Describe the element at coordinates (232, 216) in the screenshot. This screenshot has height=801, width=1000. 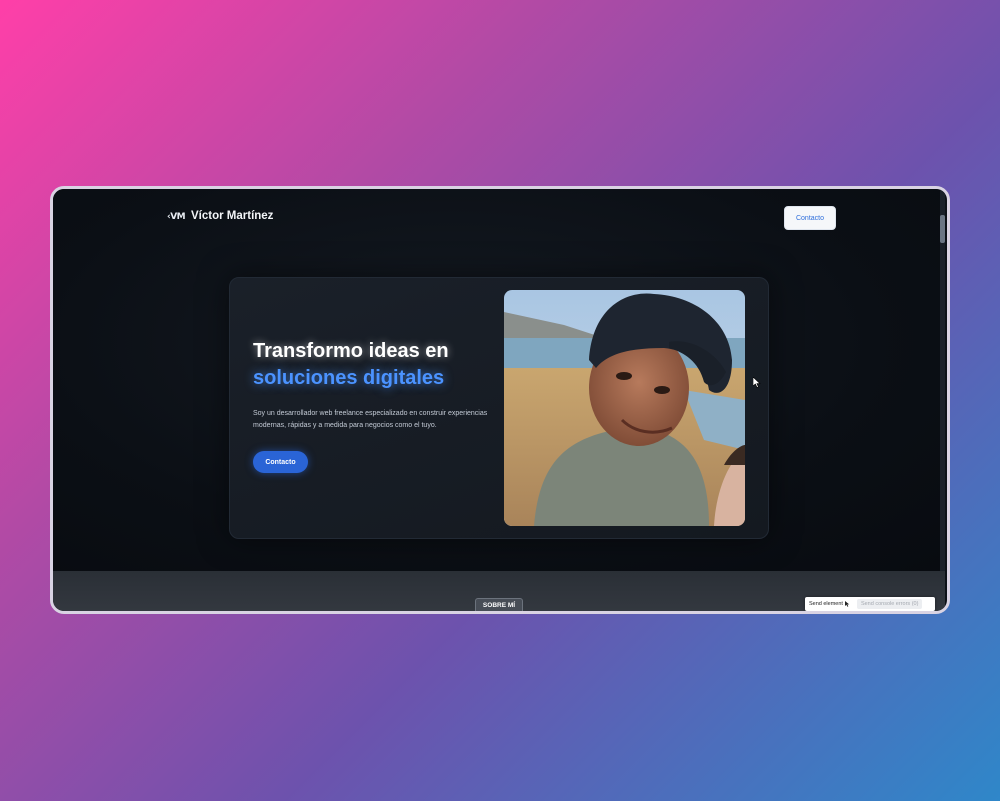
I see `brand-name: Víctor Martínez` at that location.